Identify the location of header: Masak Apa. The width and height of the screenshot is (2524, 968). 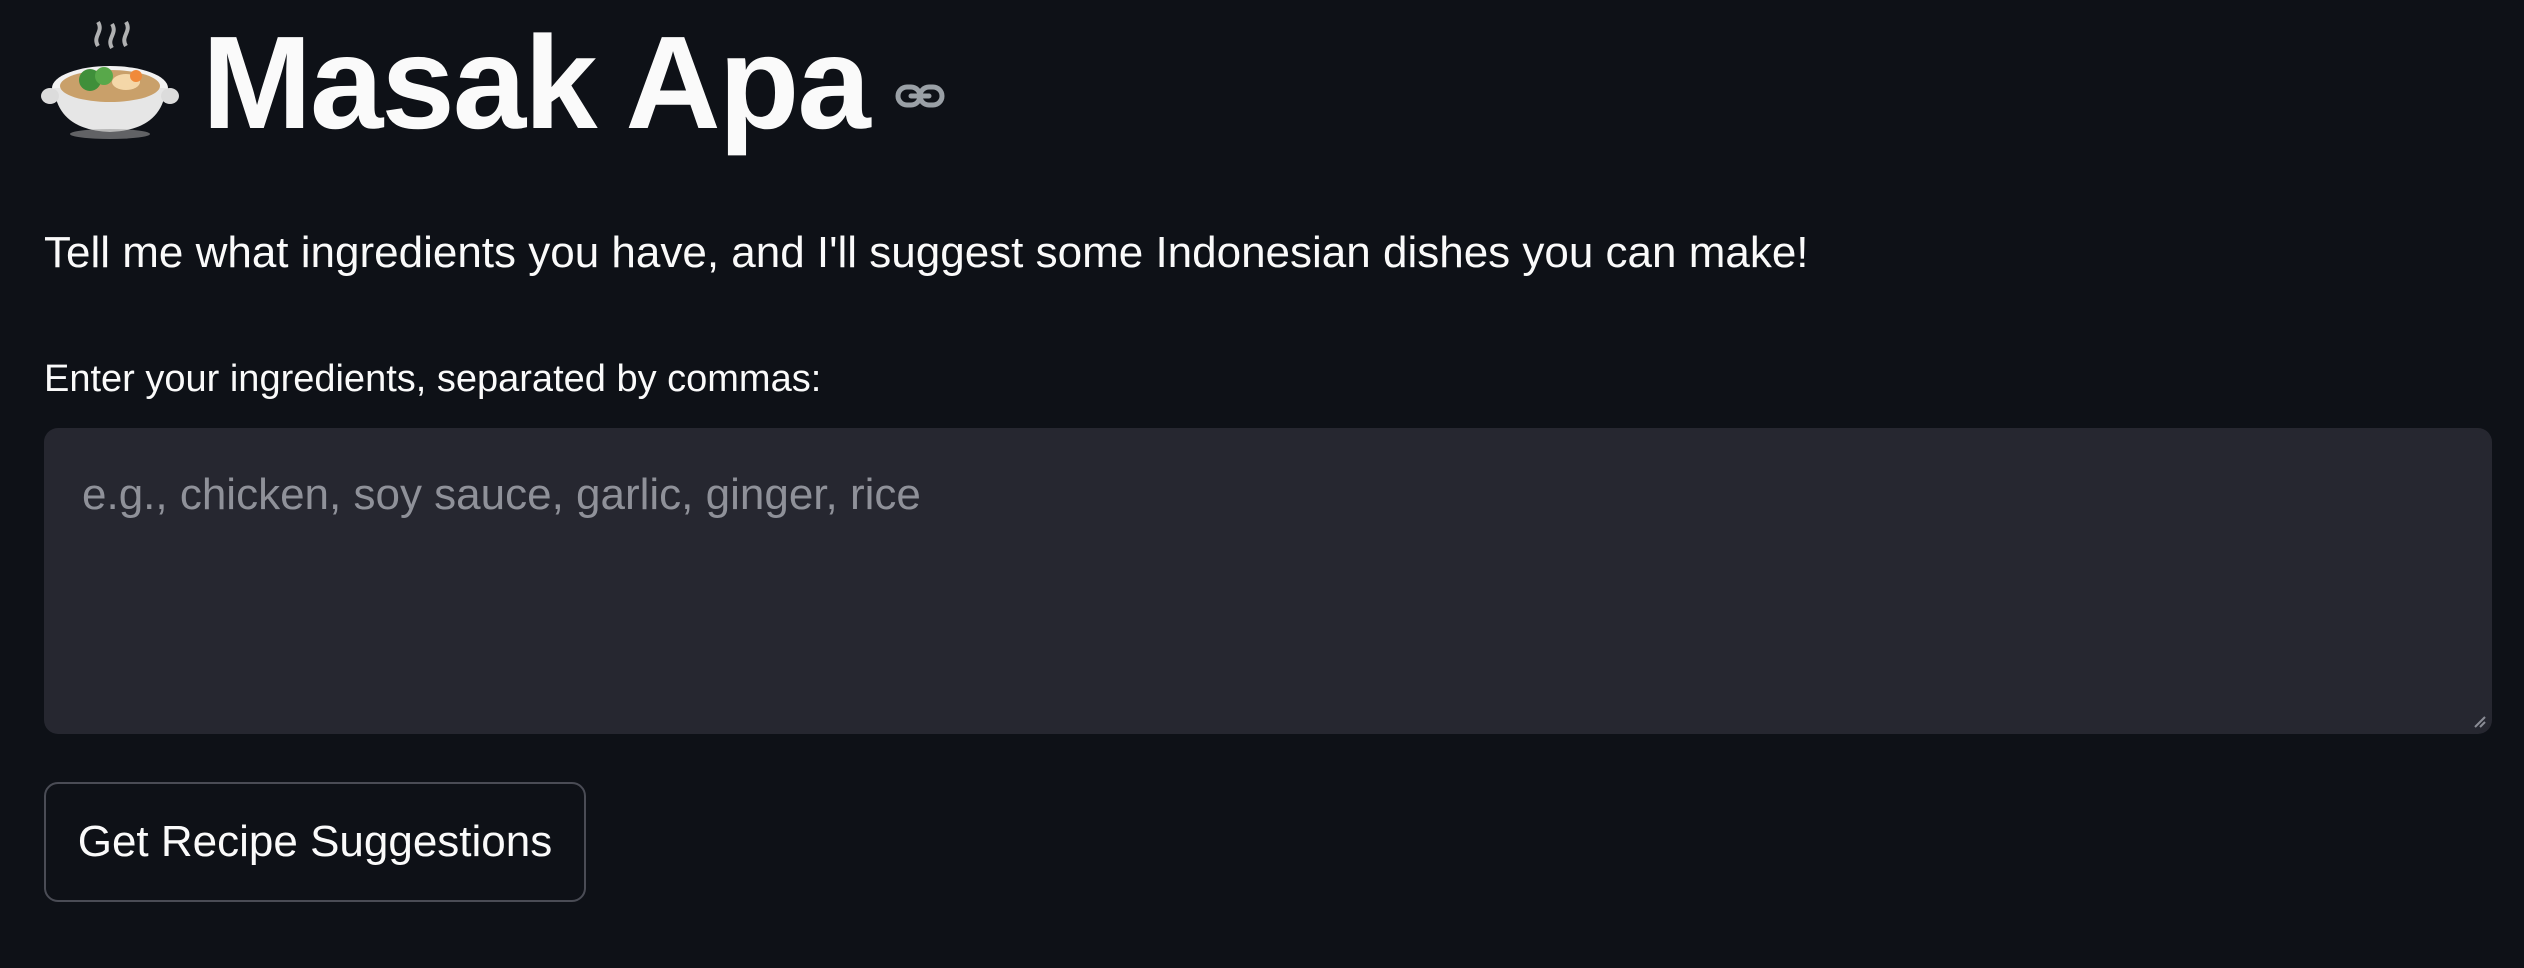
(492, 82).